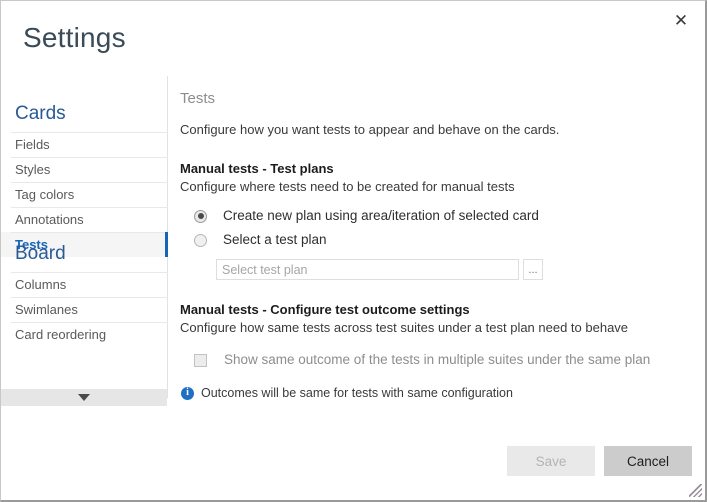 This screenshot has height=502, width=707. What do you see at coordinates (200, 216) in the screenshot?
I see `radio-button-create-new-plan` at bounding box center [200, 216].